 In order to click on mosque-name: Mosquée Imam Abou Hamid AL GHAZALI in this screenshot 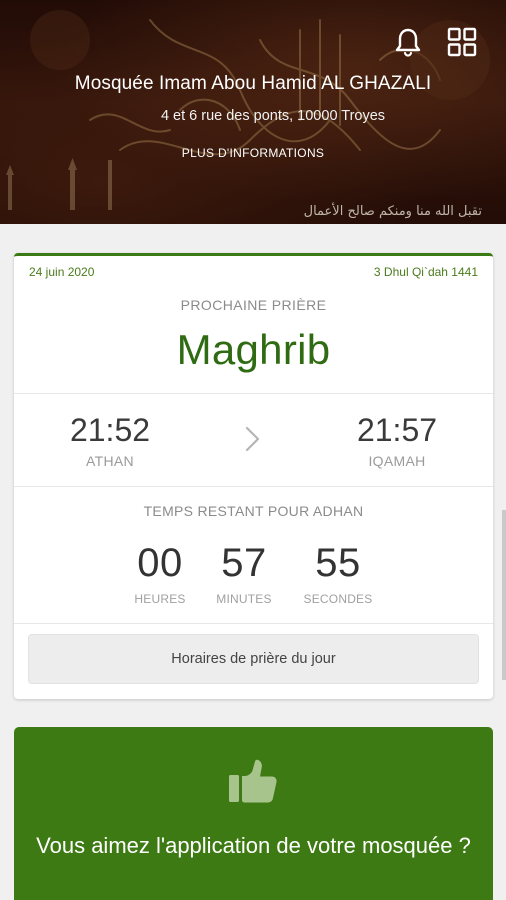, I will do `click(253, 83)`.